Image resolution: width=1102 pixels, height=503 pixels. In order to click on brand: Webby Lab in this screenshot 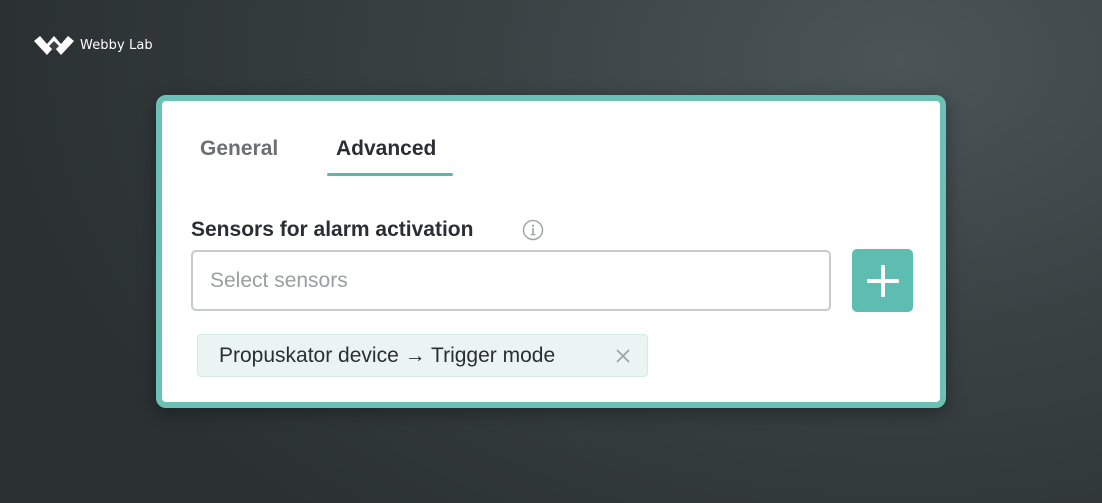, I will do `click(93, 45)`.